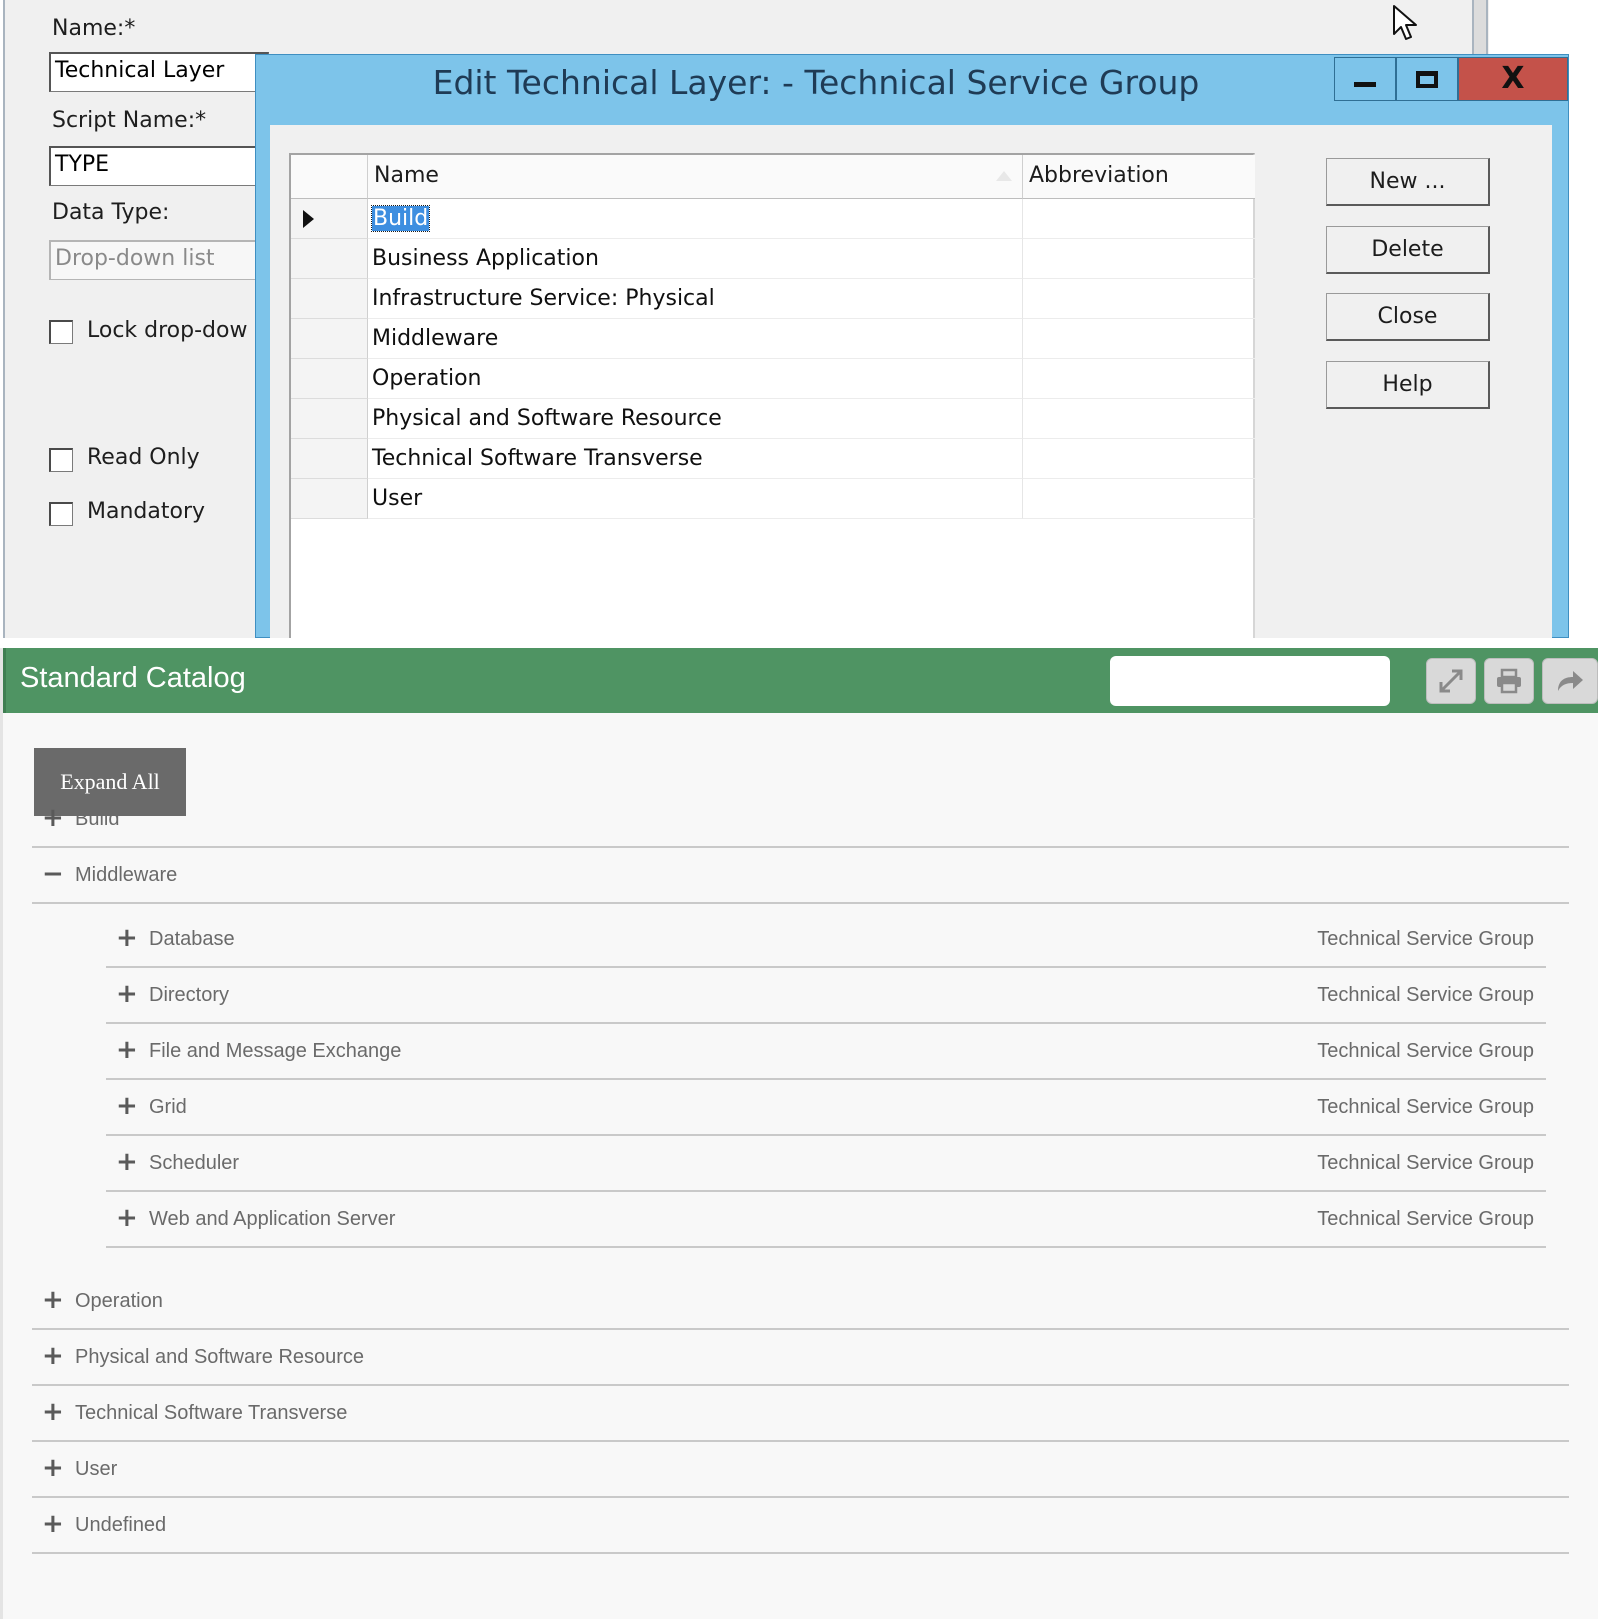 Image resolution: width=1598 pixels, height=1619 pixels. Describe the element at coordinates (61, 460) in the screenshot. I see `read-only-checkbox` at that location.